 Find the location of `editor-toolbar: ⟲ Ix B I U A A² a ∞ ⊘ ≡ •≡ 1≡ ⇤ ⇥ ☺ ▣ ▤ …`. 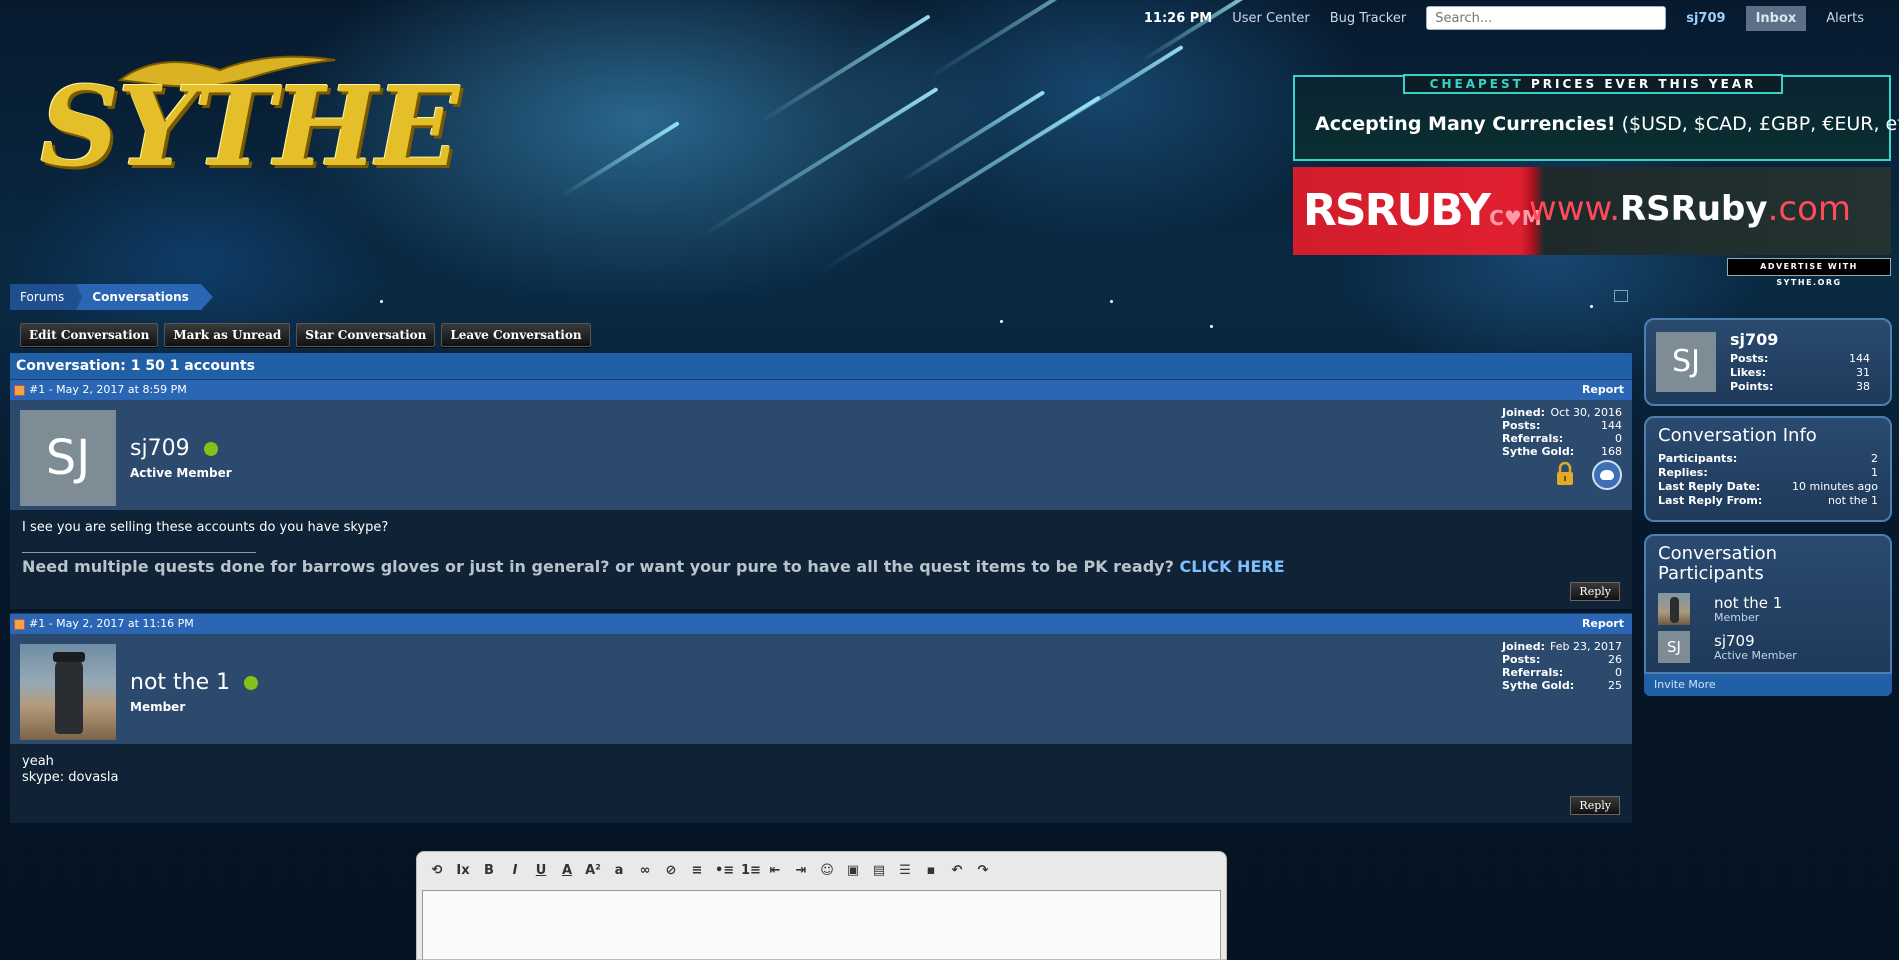

editor-toolbar: ⟲ Ix B I U A A² a ∞ ⊘ ≡ •≡ 1≡ ⇤ ⇥ ☺ ▣ ▤ … is located at coordinates (821, 871).